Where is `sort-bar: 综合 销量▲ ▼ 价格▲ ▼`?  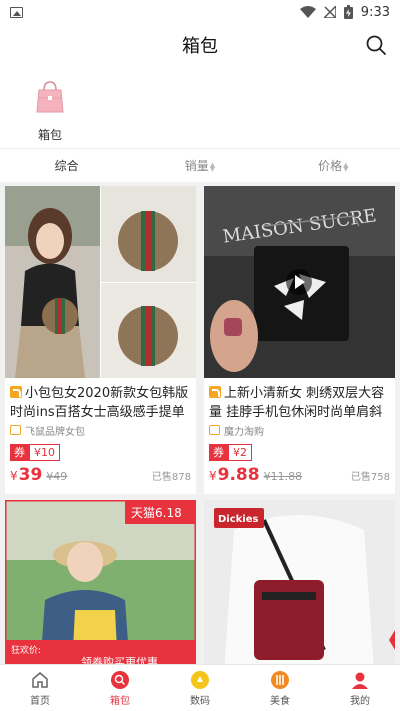
sort-bar: 综合 销量▲ ▼ 价格▲ ▼ is located at coordinates (200, 165).